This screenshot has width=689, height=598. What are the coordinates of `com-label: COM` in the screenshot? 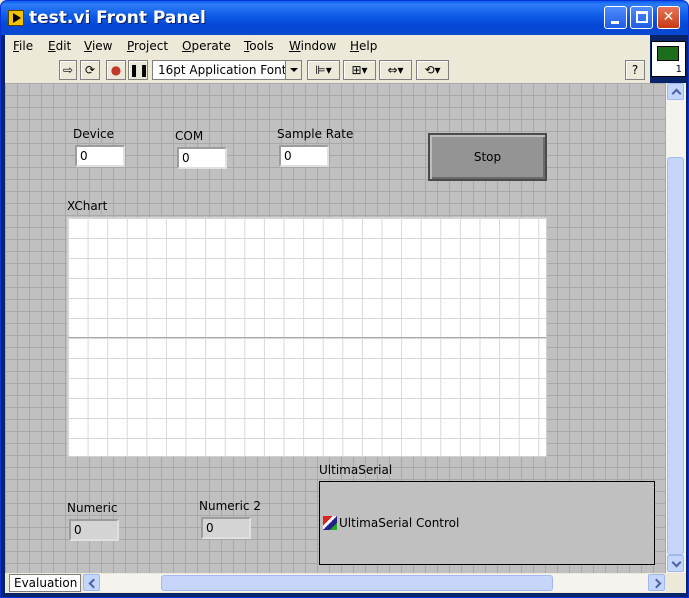 It's located at (189, 136).